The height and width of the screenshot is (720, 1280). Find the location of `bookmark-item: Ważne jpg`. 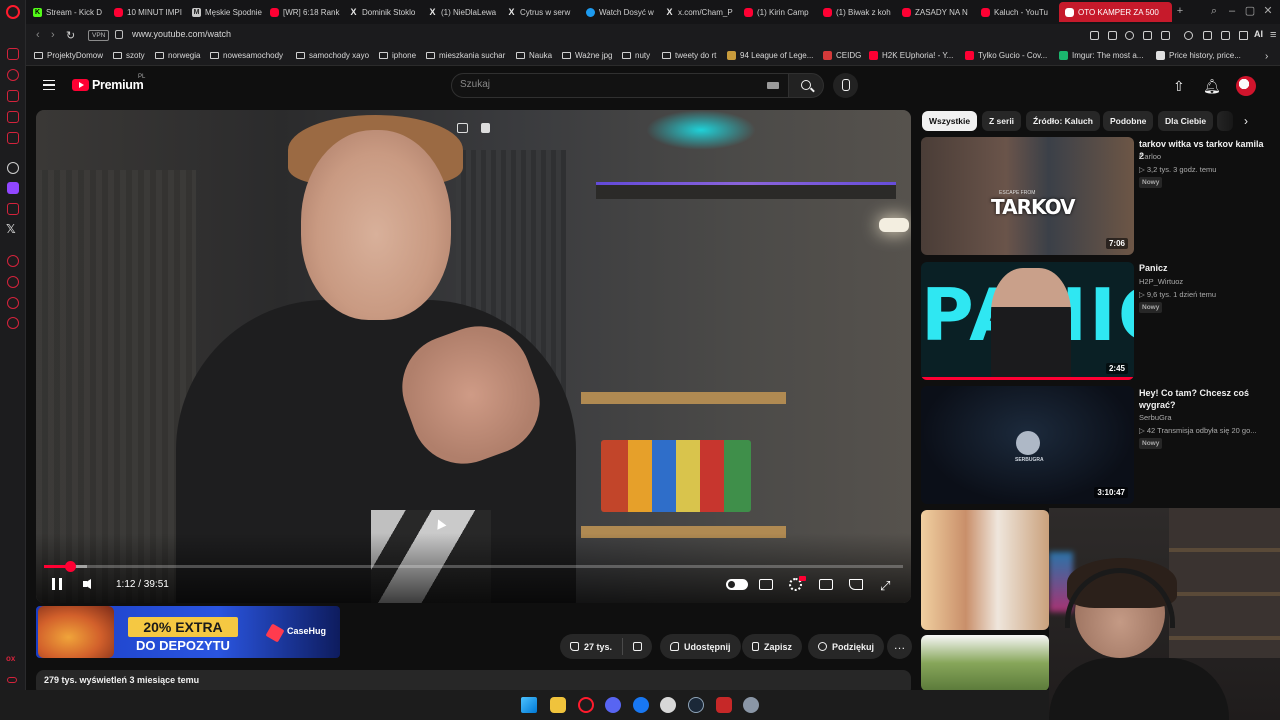

bookmark-item: Ważne jpg is located at coordinates (587, 55).